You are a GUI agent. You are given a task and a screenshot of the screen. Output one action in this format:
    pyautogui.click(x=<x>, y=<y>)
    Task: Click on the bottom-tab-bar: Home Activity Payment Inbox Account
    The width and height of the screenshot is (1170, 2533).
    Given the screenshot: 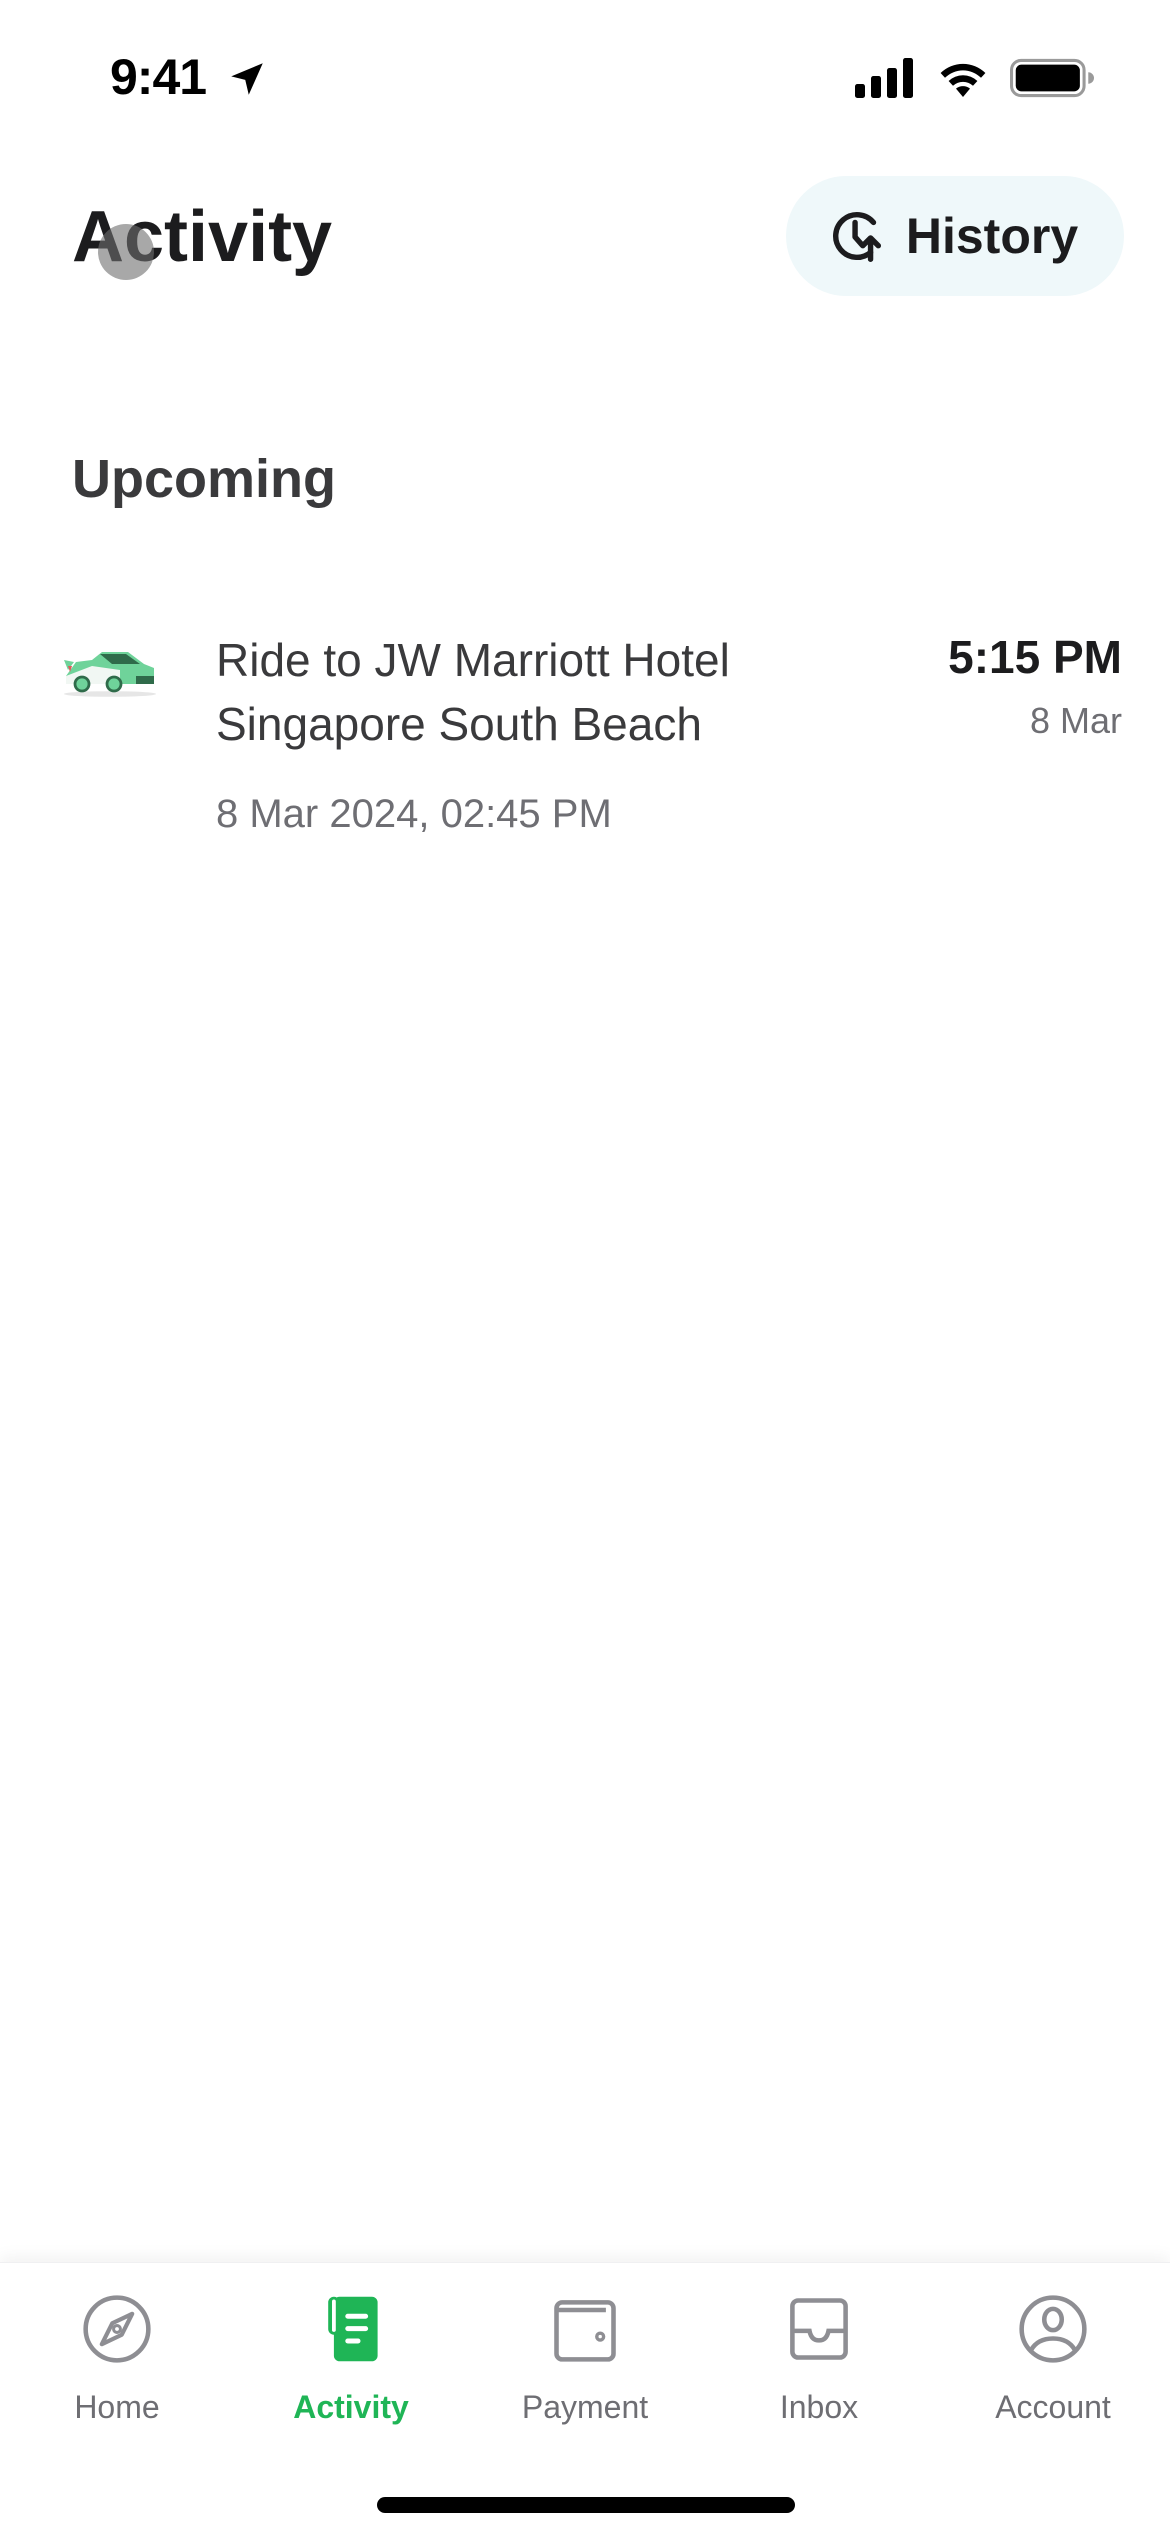 What is the action you would take?
    pyautogui.click(x=585, y=2397)
    